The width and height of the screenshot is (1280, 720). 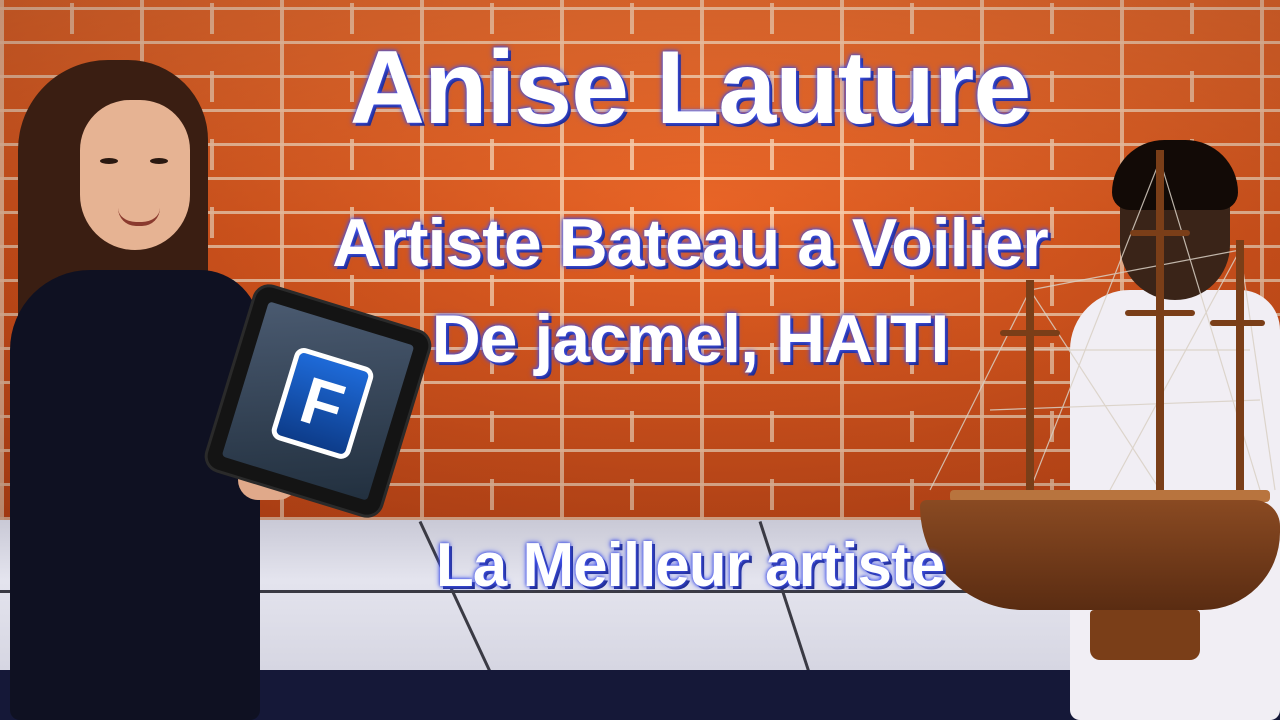 What do you see at coordinates (1145, 635) in the screenshot?
I see `ship-stand` at bounding box center [1145, 635].